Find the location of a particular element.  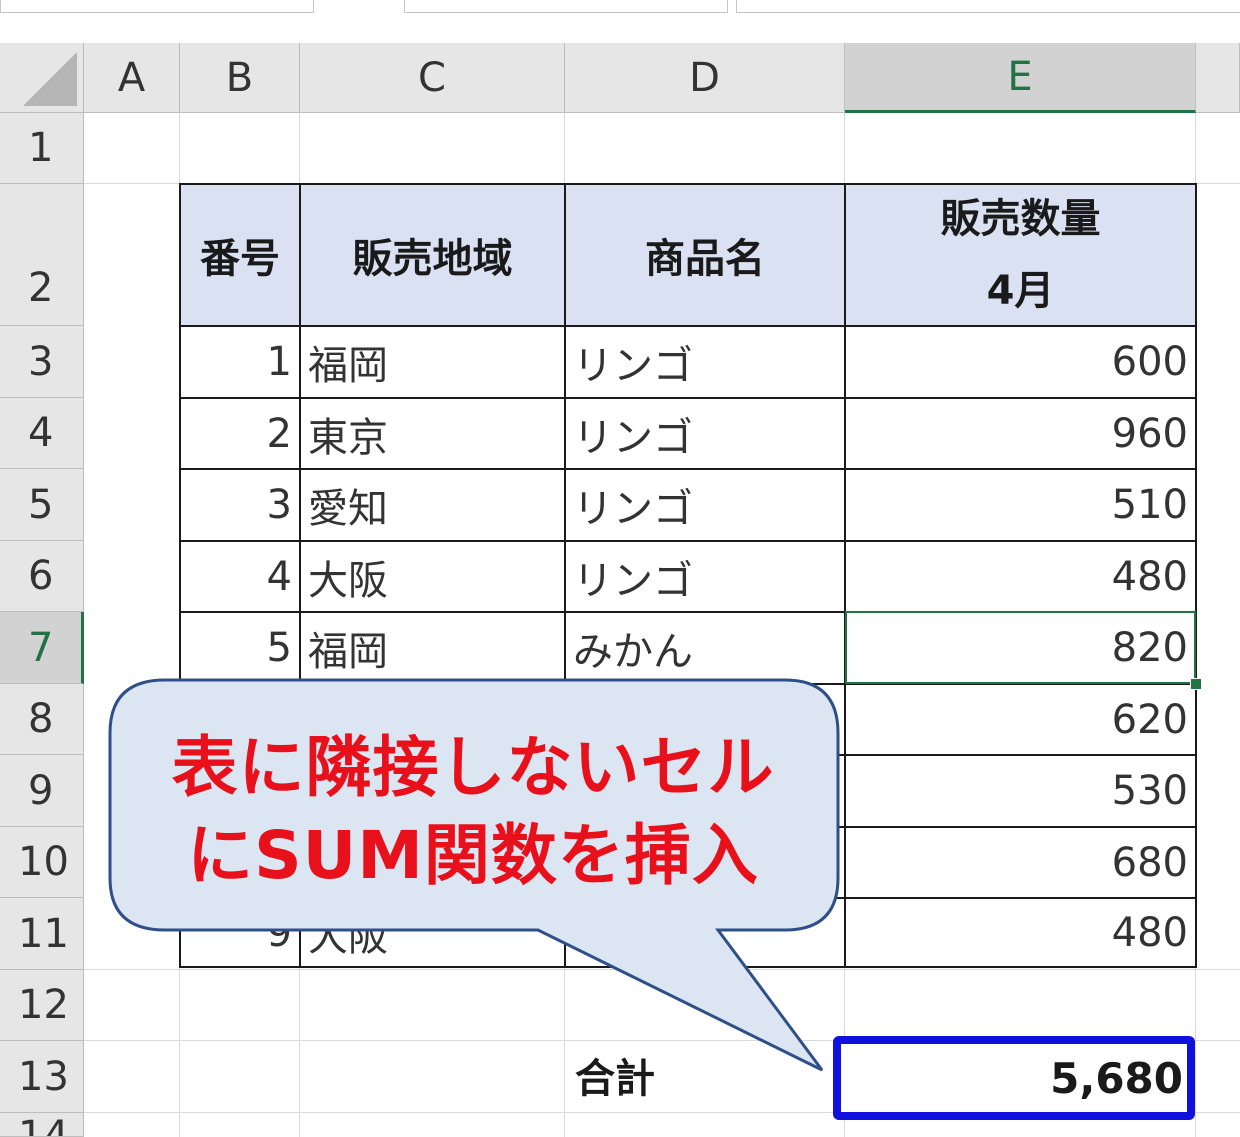

callout-text: 表に隣接しないセル にSUM関数を挿入 is located at coordinates (473, 812).